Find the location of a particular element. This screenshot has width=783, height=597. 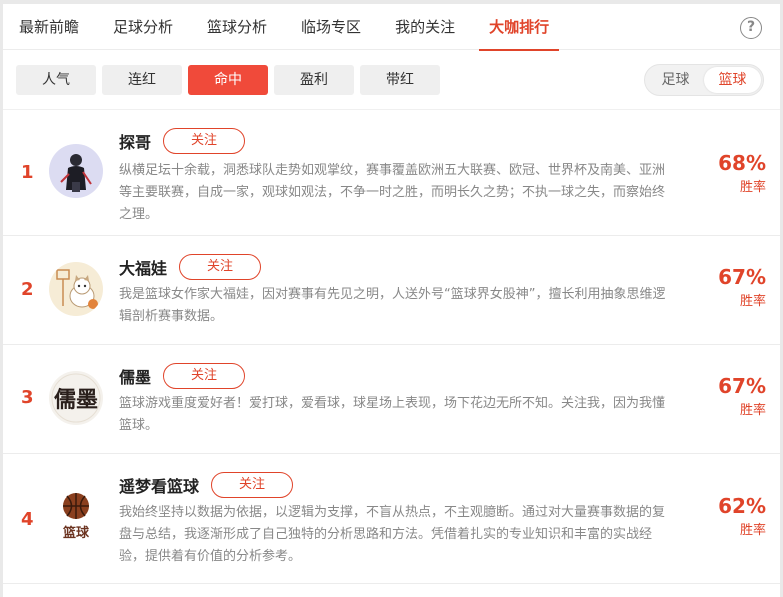

rank-number: 2 is located at coordinates (27, 289).